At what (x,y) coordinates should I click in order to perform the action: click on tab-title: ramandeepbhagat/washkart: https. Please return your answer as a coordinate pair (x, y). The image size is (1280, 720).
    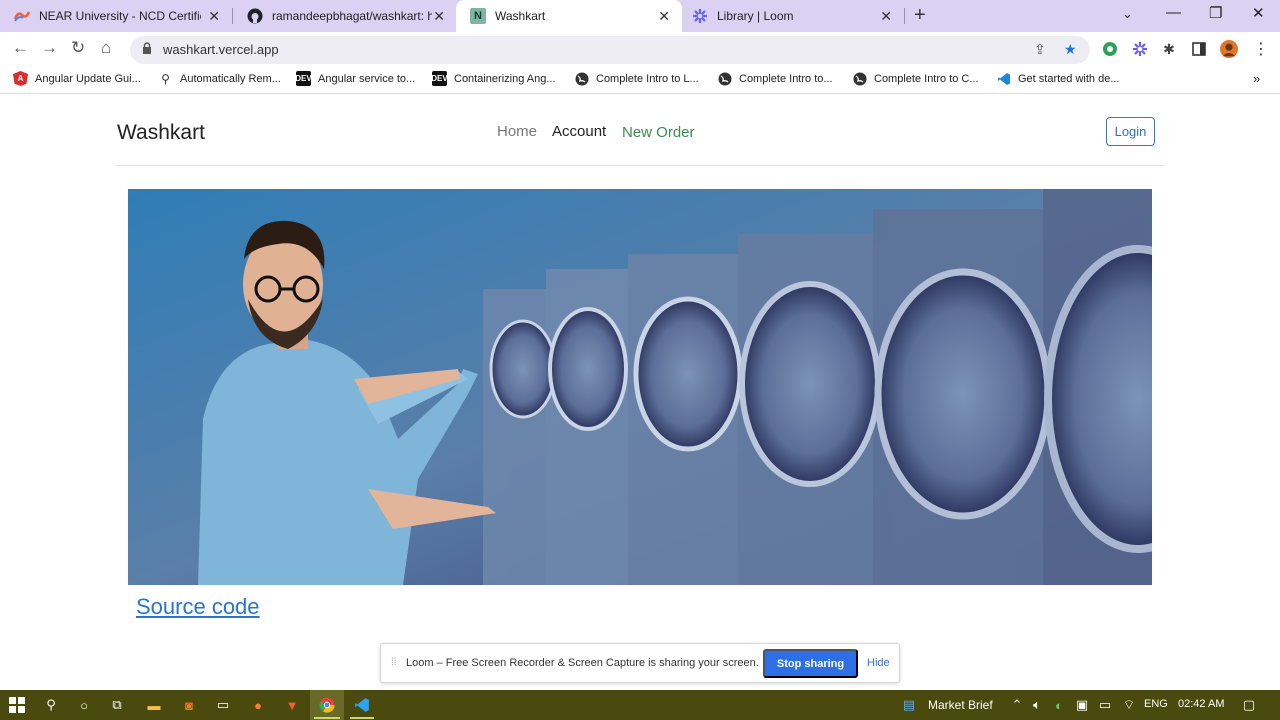
    Looking at the image, I should click on (352, 16).